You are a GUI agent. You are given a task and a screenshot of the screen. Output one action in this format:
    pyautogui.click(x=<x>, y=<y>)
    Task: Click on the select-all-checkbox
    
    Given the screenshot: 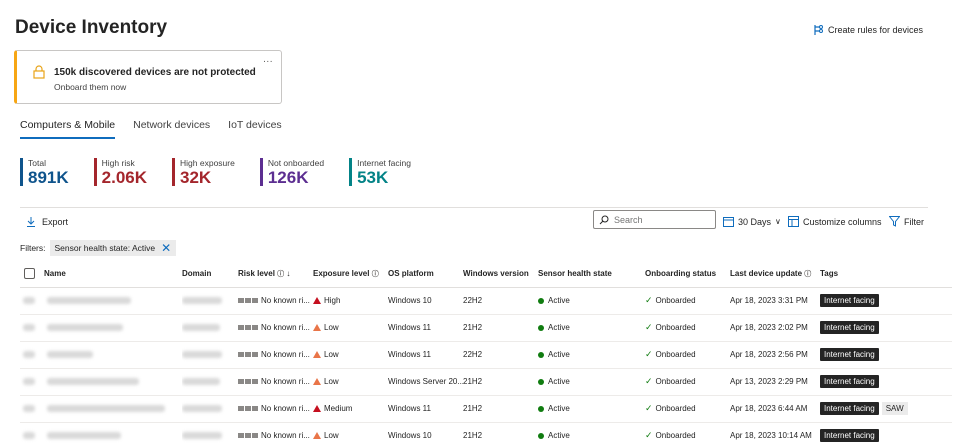 What is the action you would take?
    pyautogui.click(x=32, y=274)
    